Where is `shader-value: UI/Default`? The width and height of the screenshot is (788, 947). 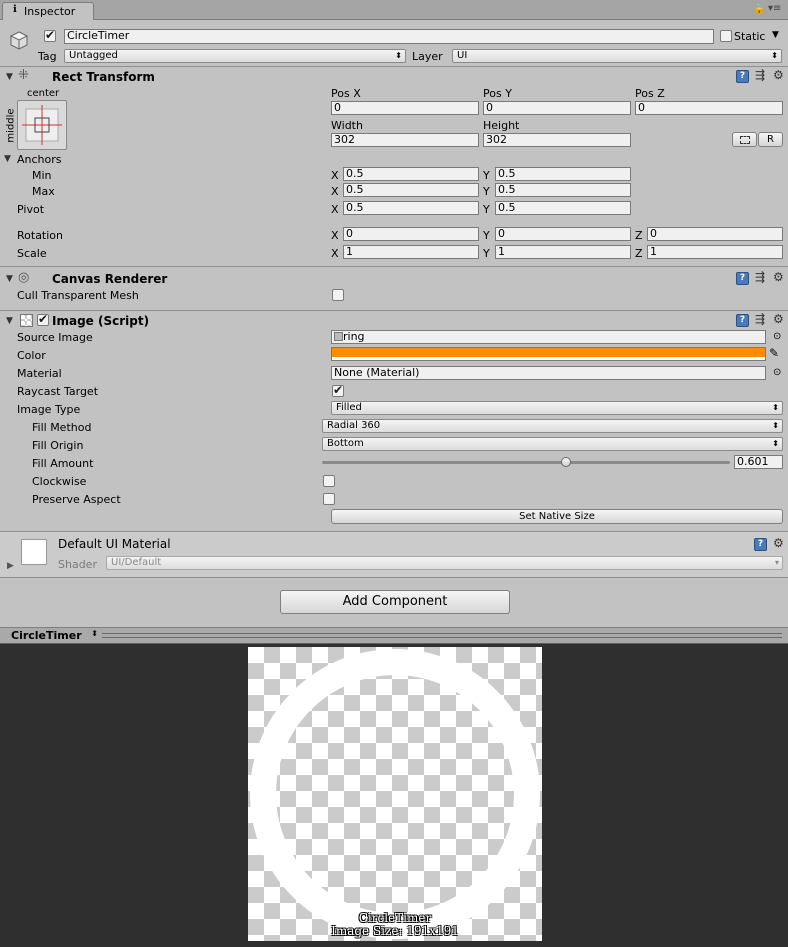
shader-value: UI/Default is located at coordinates (136, 562).